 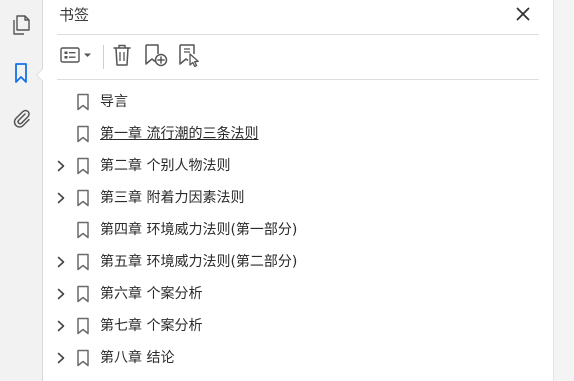 I want to click on bookmark-label: 第五章 环境威力法则(第二部分), so click(x=199, y=262).